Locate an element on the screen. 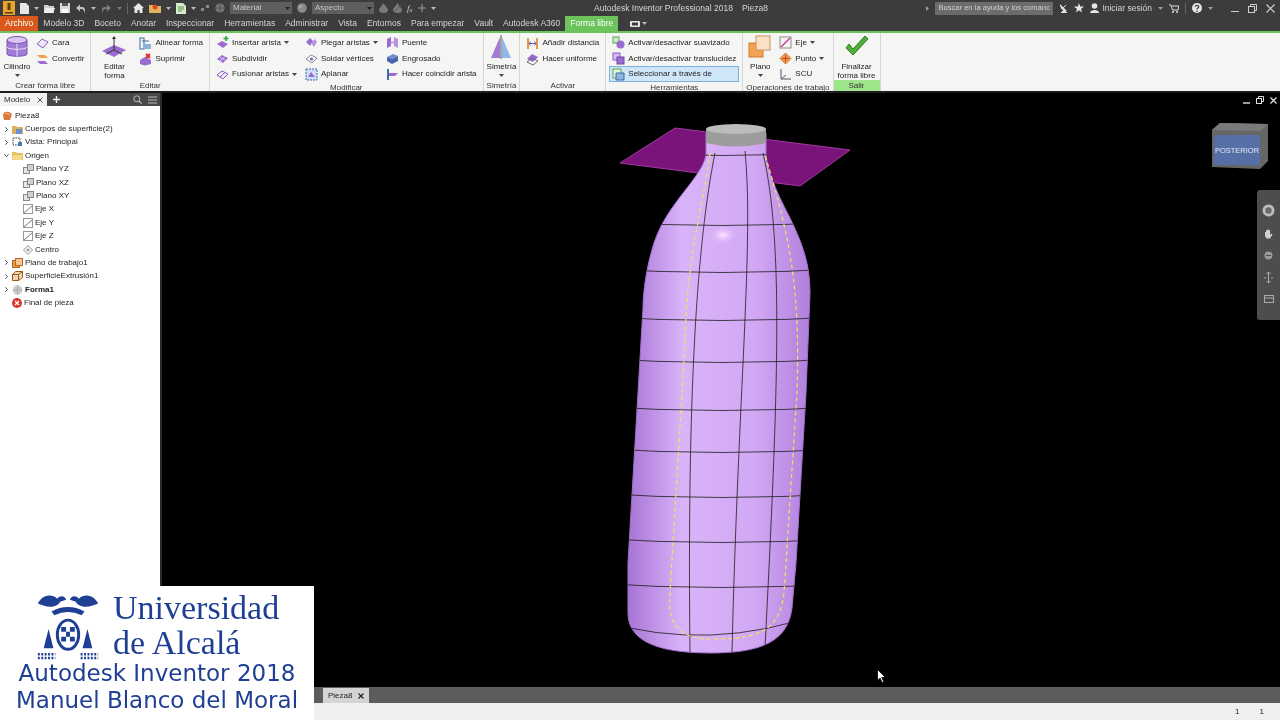  ribbon-button: Punto is located at coordinates (802, 58).